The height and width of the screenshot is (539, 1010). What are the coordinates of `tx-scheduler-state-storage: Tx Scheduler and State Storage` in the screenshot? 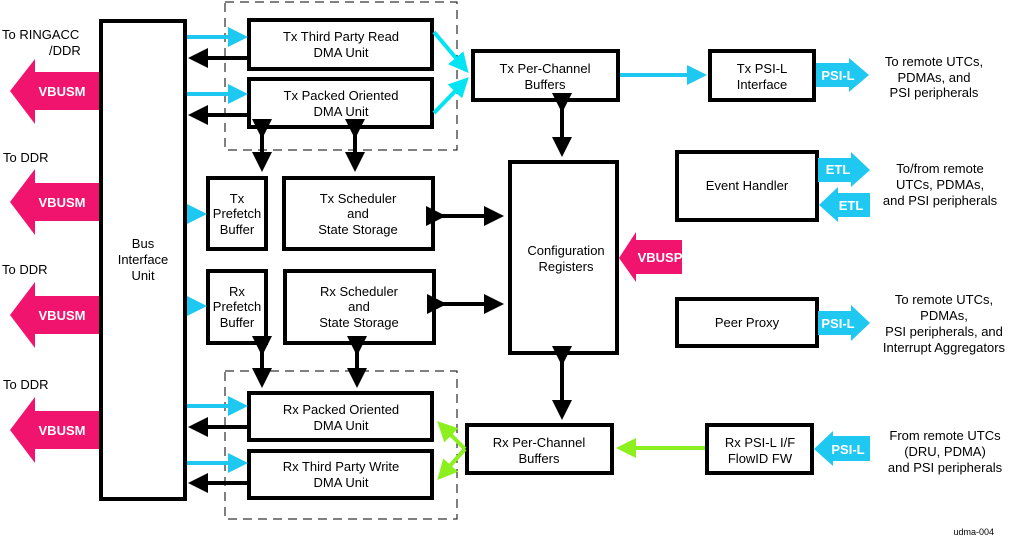 It's located at (358, 213).